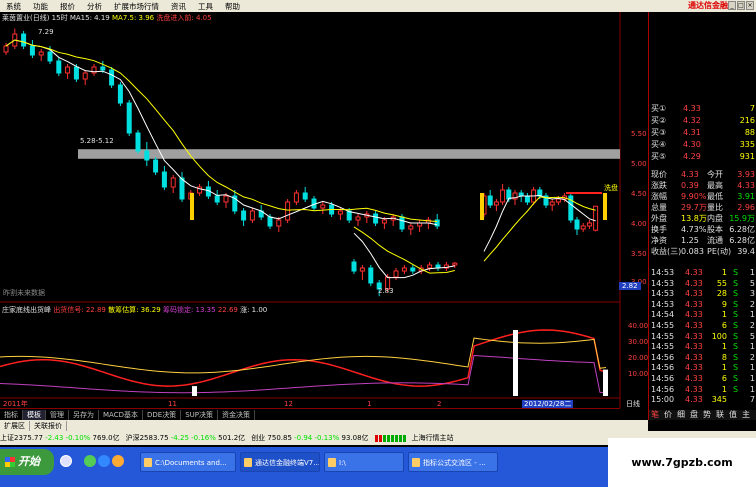 This screenshot has height=487, width=756. Describe the element at coordinates (134, 310) in the screenshot. I see `scatter-value: 散筹估算: 36.29` at that location.